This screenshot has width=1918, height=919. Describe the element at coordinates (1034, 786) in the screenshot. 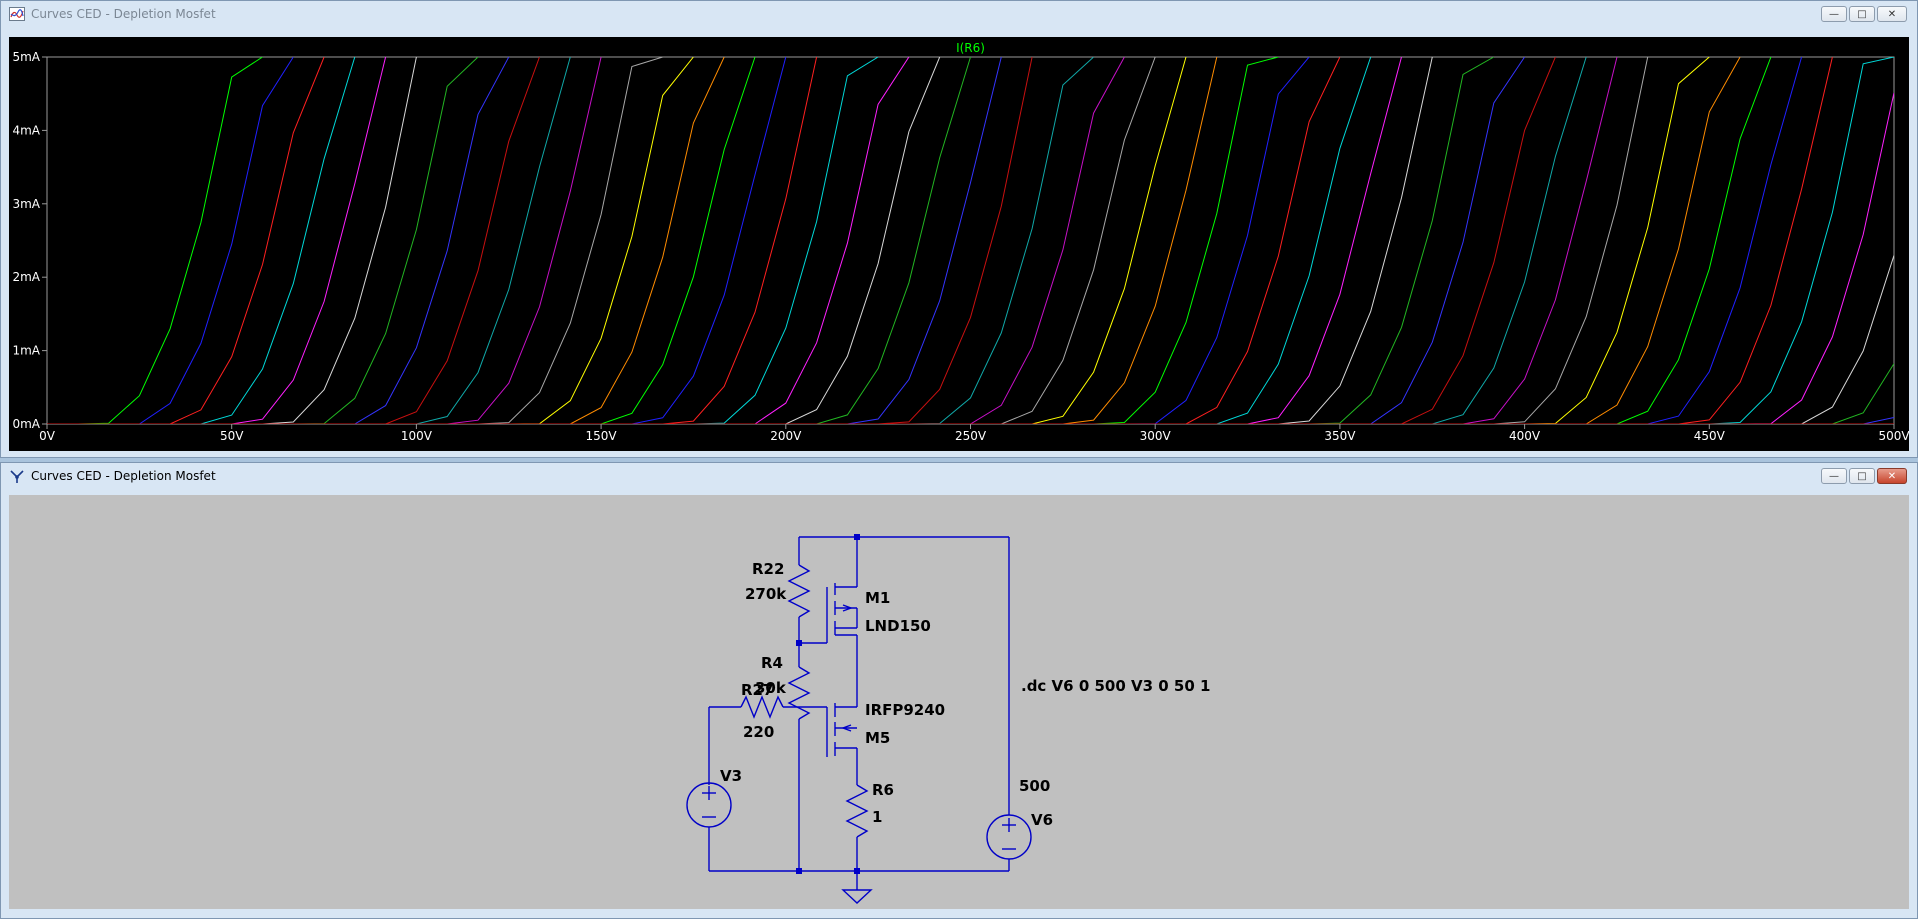

I see `v6-value: 500` at that location.